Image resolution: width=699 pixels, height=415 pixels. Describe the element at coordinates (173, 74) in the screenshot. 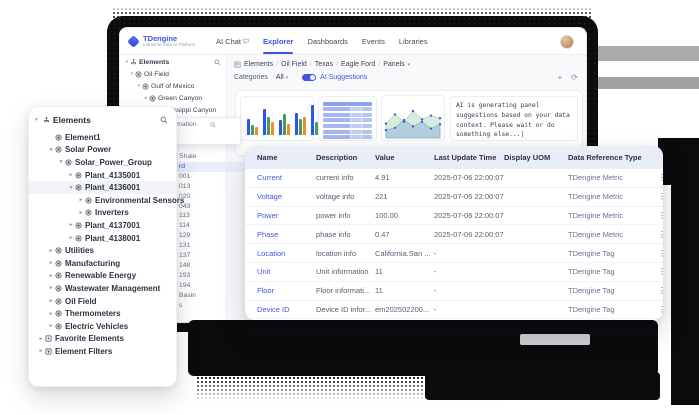

I see `back-tree-item-oil-field: ▾ Oil Field` at that location.